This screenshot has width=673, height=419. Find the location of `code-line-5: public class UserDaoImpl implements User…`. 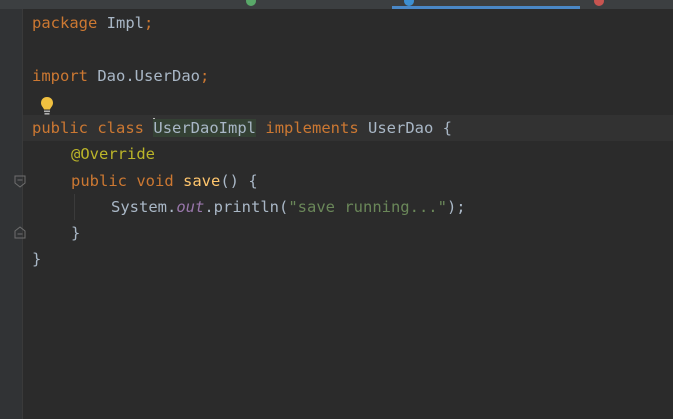

code-line-5: public class UserDaoImpl implements User… is located at coordinates (242, 128).